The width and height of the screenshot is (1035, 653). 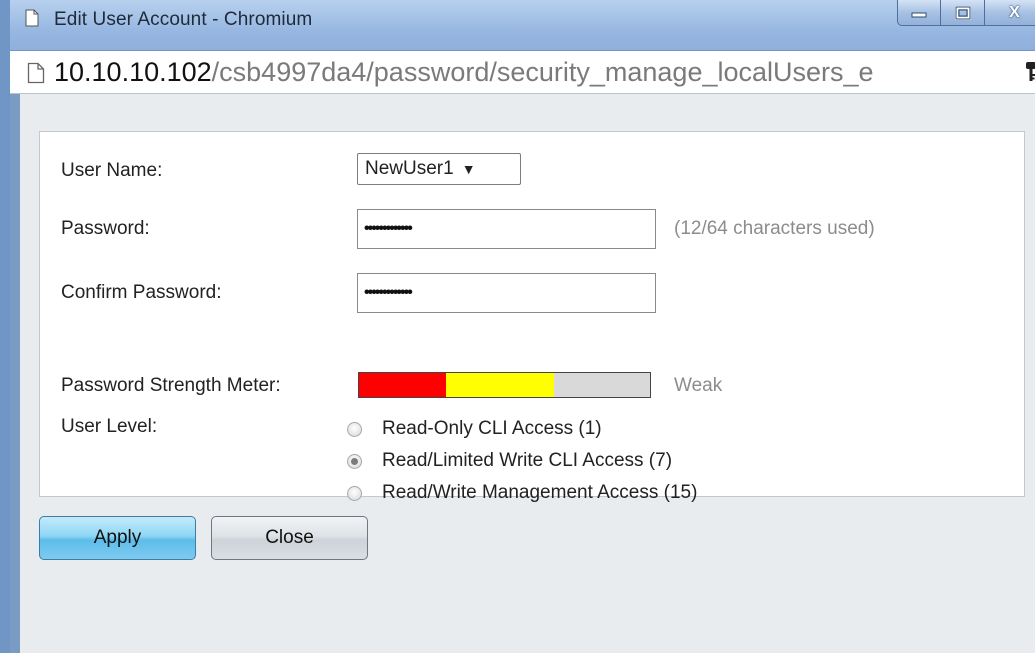 I want to click on user-level-option-read-only: Read-Only CLI Access (1), so click(x=474, y=429).